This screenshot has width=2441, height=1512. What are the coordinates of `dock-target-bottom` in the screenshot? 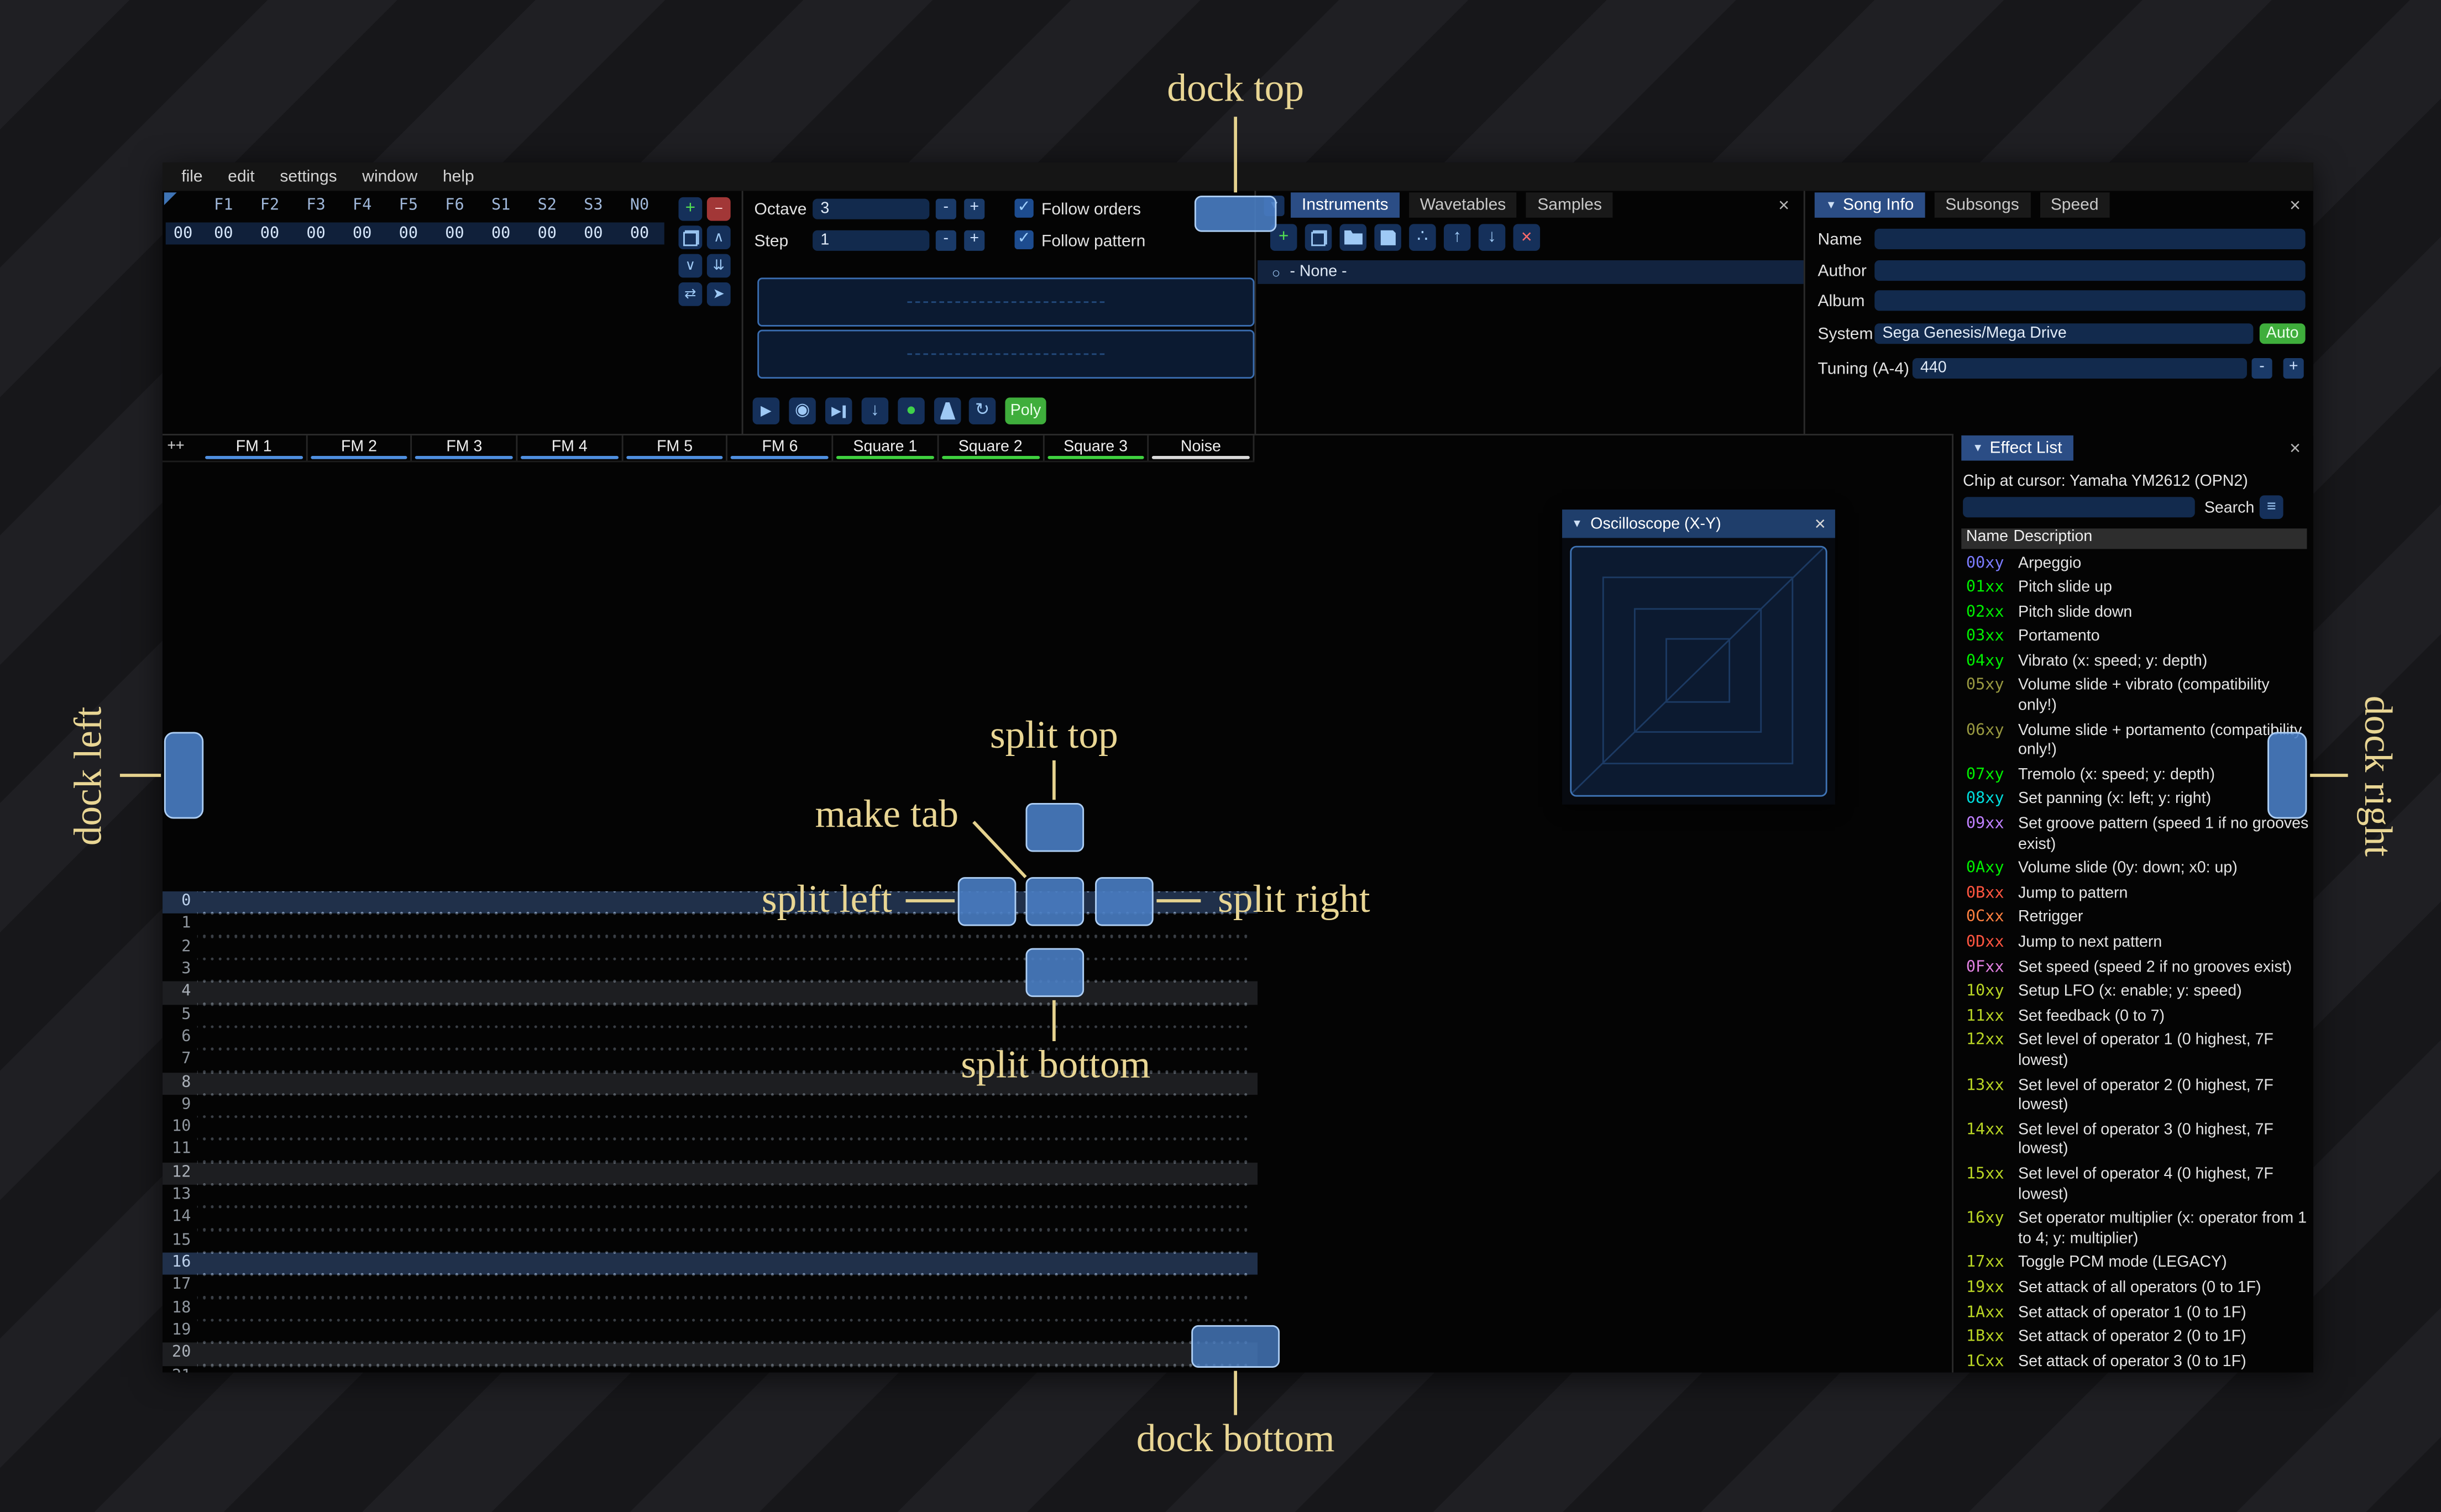 It's located at (1235, 1347).